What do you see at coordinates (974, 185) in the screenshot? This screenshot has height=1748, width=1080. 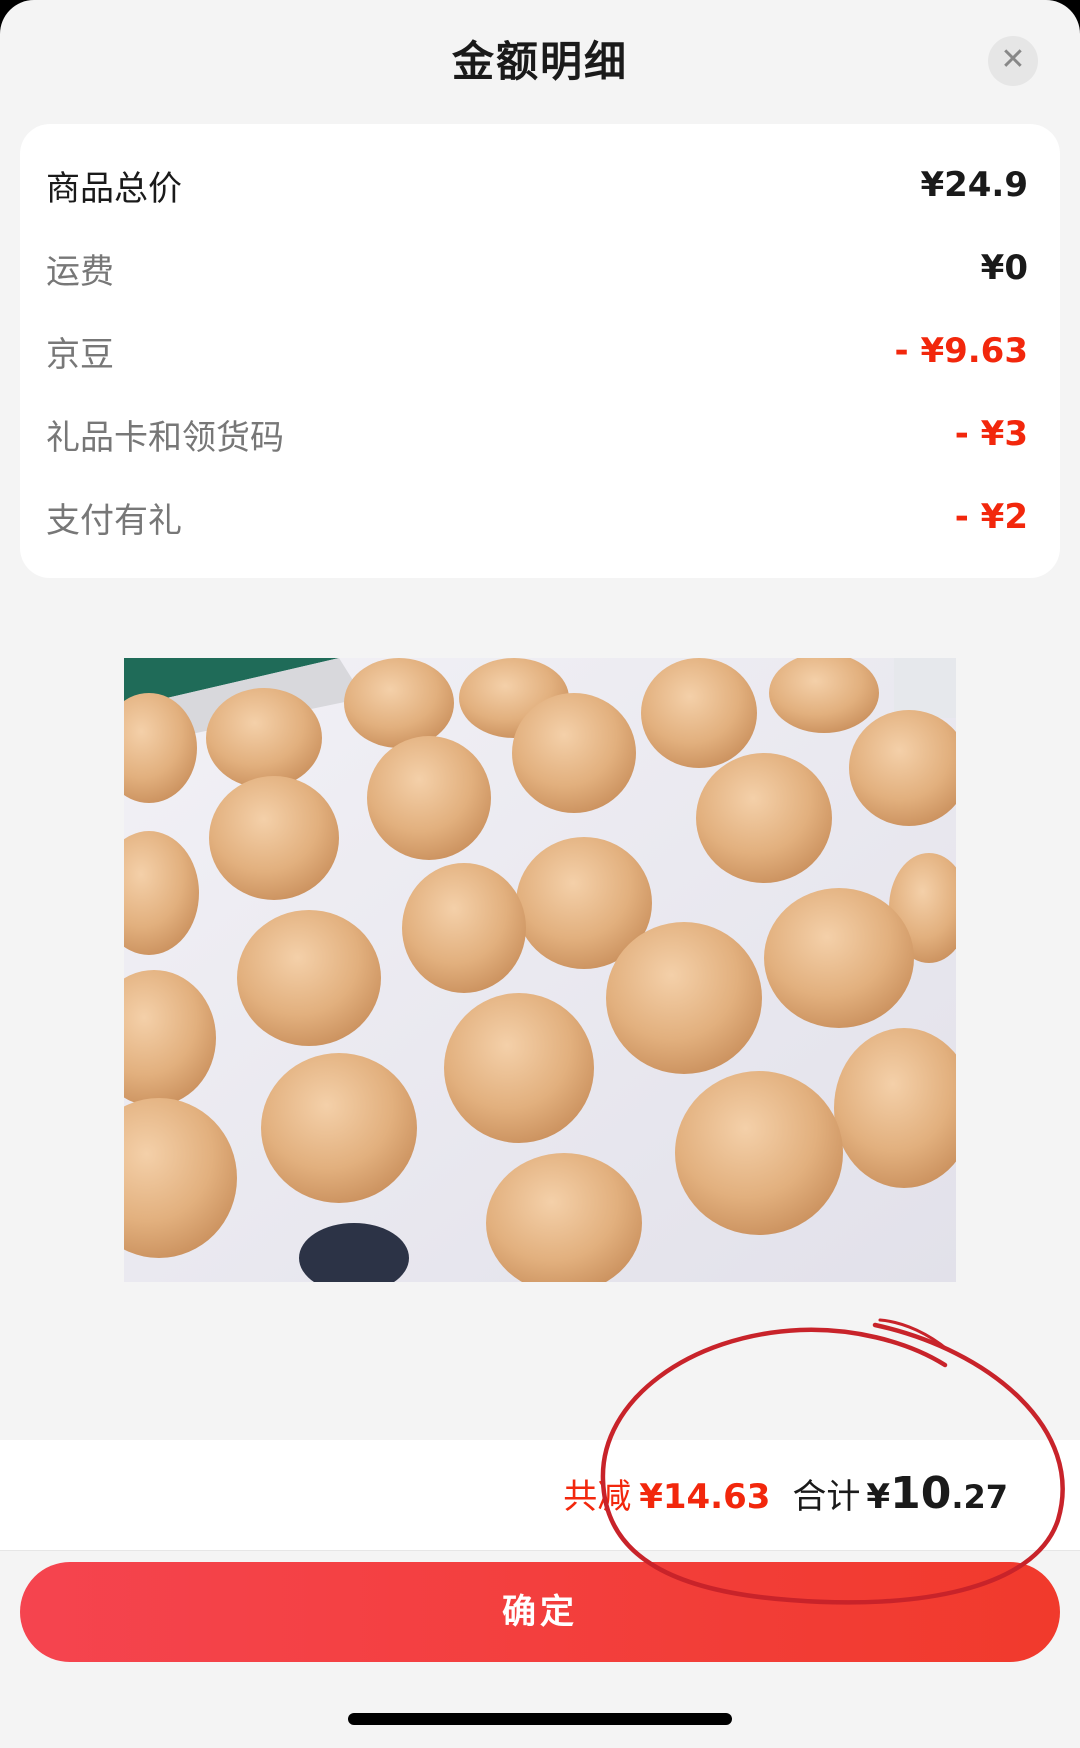 I see `breakdown-amount: ¥24.9` at bounding box center [974, 185].